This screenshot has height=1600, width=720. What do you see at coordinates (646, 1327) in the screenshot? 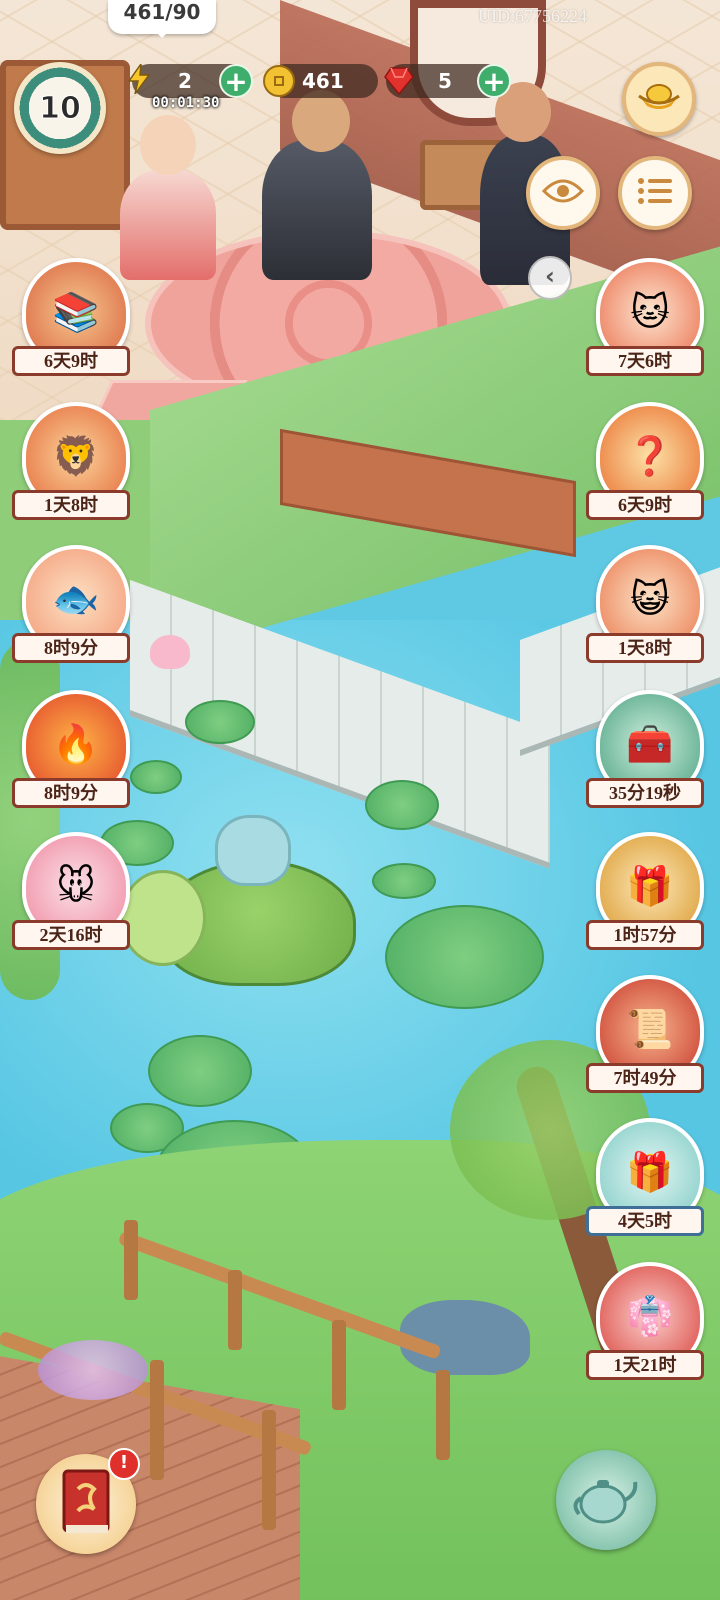
I see `event-lady-character: 👘 1天21时` at bounding box center [646, 1327].